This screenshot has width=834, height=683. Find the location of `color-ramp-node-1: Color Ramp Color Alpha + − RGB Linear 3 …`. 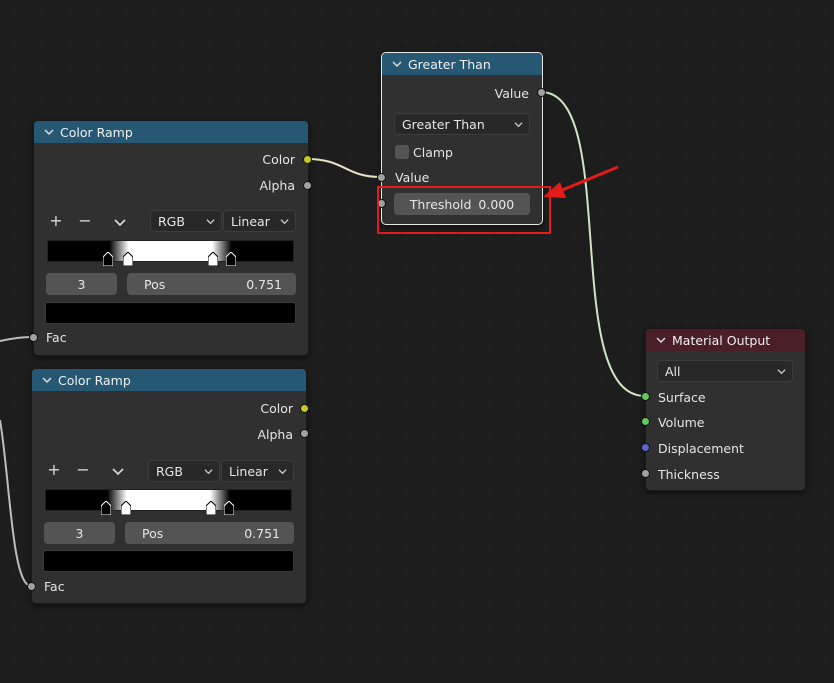

color-ramp-node-1: Color Ramp Color Alpha + − RGB Linear 3 … is located at coordinates (171, 238).